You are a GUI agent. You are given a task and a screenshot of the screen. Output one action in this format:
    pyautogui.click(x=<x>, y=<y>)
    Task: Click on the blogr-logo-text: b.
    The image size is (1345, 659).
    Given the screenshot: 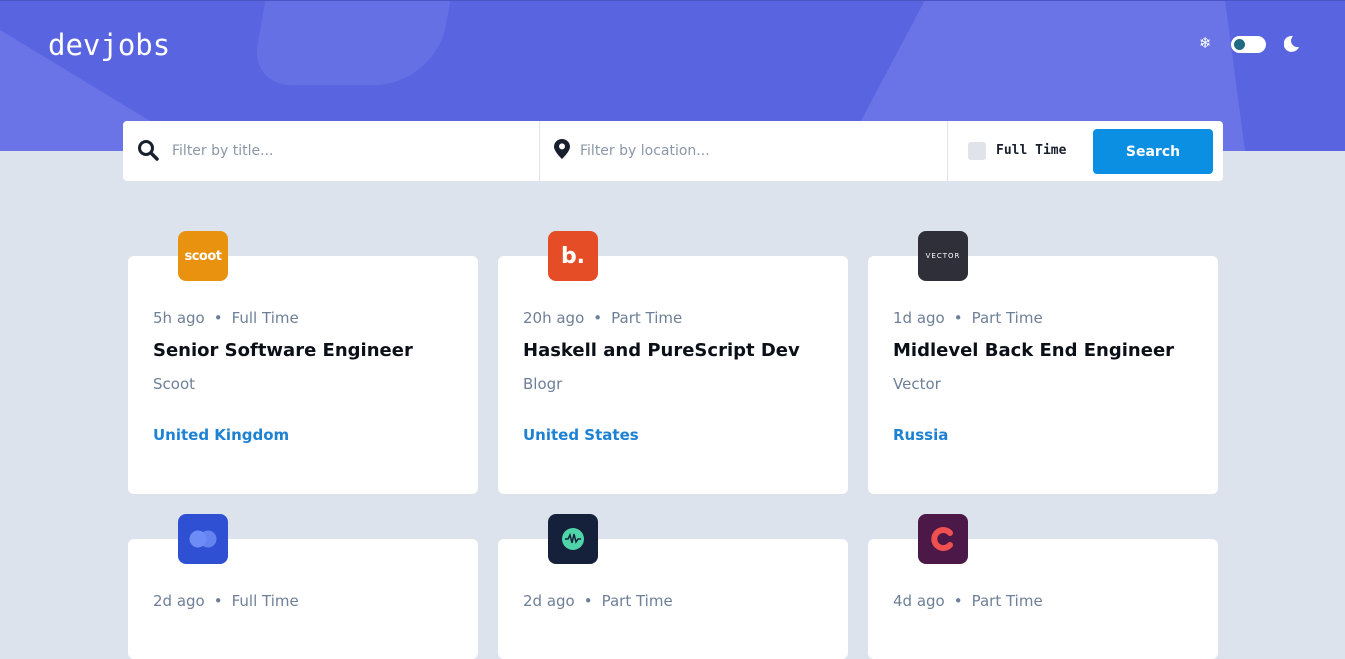 What is the action you would take?
    pyautogui.click(x=573, y=256)
    